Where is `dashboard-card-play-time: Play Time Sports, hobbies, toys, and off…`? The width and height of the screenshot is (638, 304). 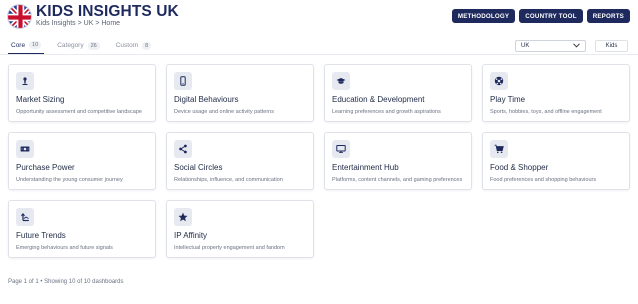
dashboard-card-play-time: Play Time Sports, hobbies, toys, and off… is located at coordinates (556, 93).